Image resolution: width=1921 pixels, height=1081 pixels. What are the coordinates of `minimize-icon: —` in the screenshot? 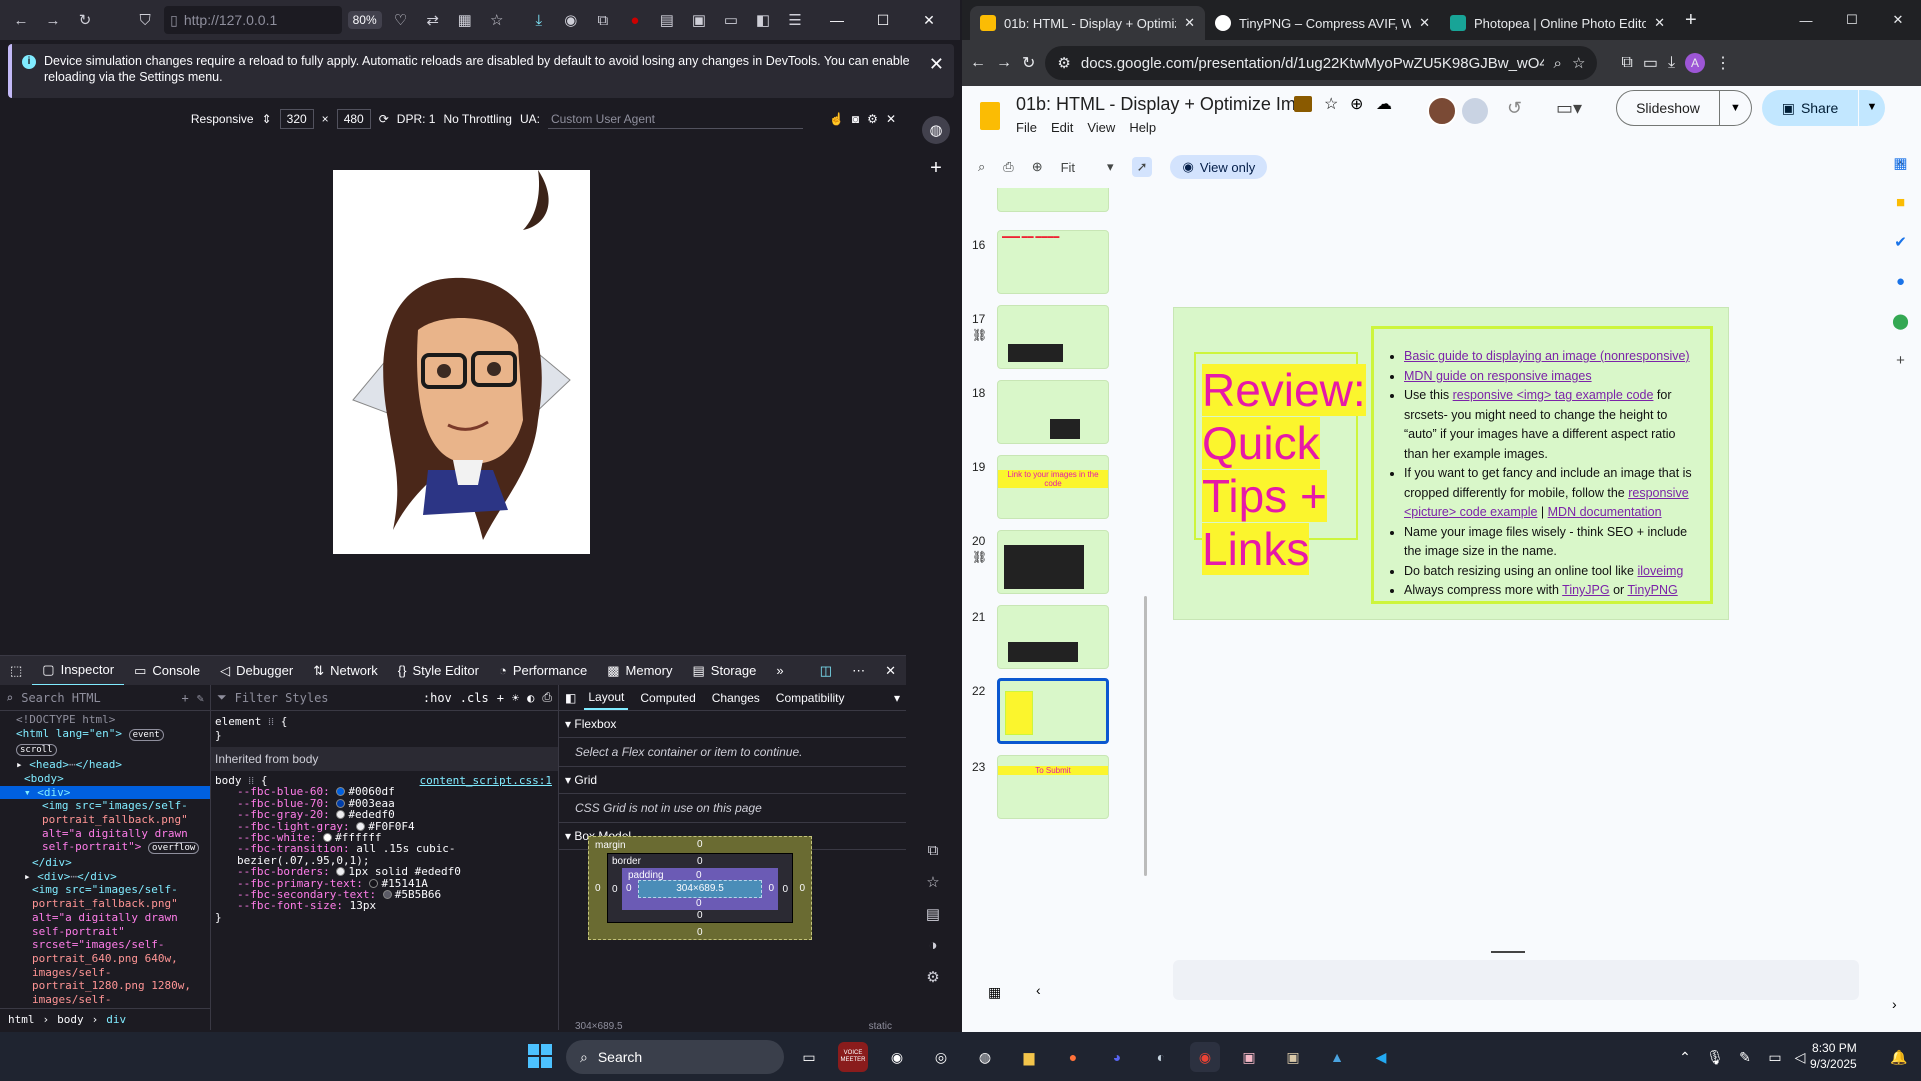 It's located at (837, 20).